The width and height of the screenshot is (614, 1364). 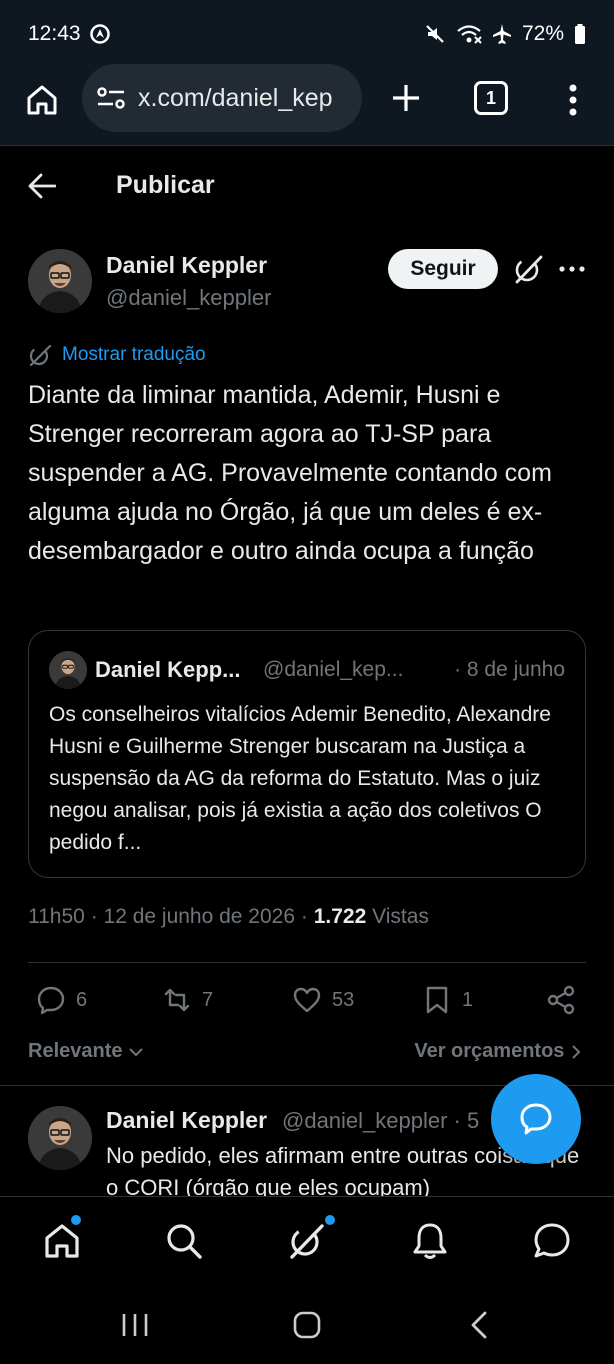 What do you see at coordinates (572, 269) in the screenshot?
I see `more-options-icon` at bounding box center [572, 269].